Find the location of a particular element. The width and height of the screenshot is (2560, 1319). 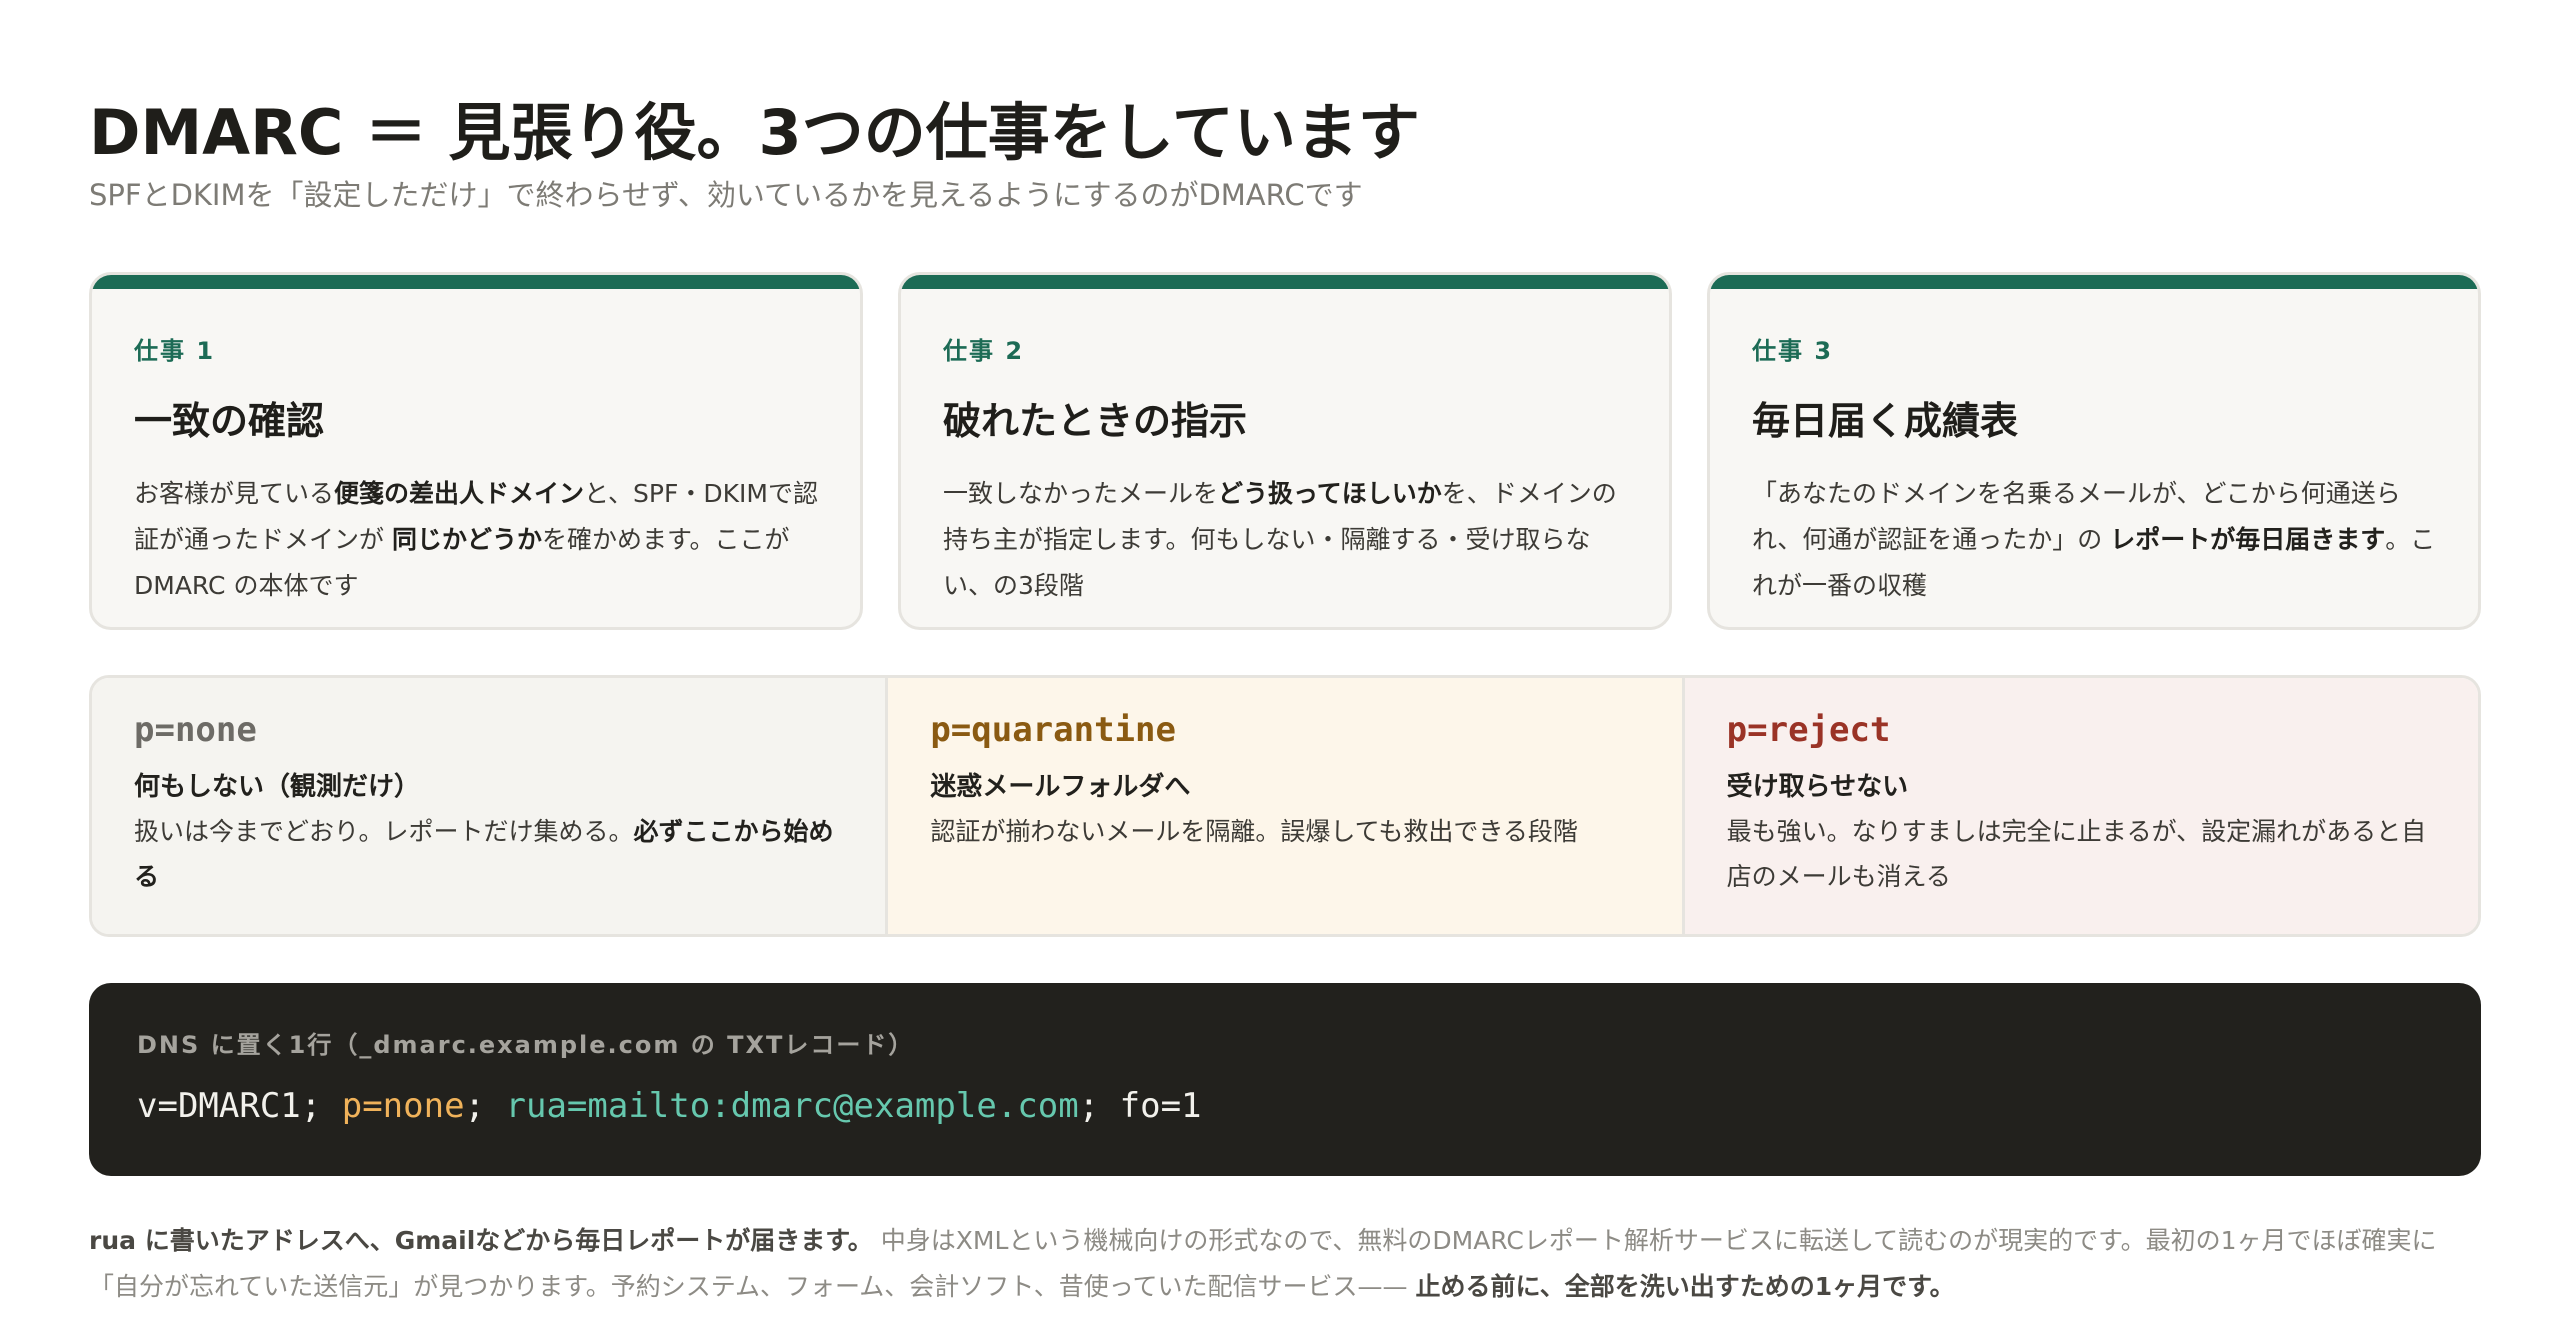

dns-version: v=DMARC1; is located at coordinates (229, 1106).